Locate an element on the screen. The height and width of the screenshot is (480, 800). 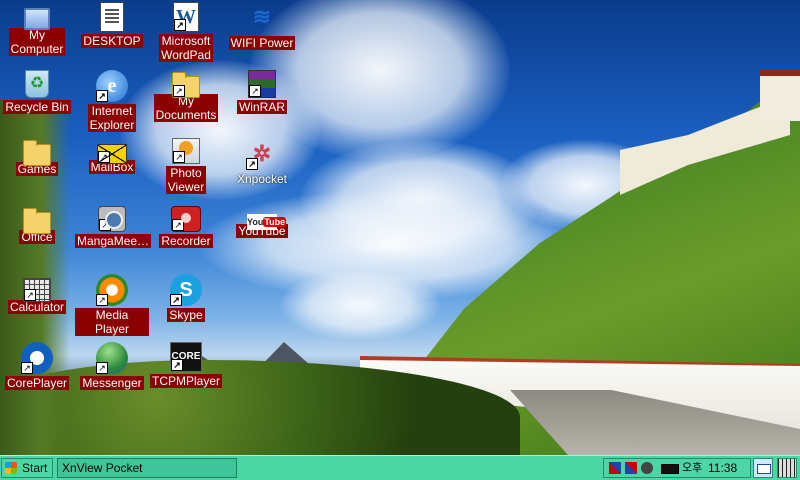
messenger-icon: ↗ is located at coordinates (112, 358).